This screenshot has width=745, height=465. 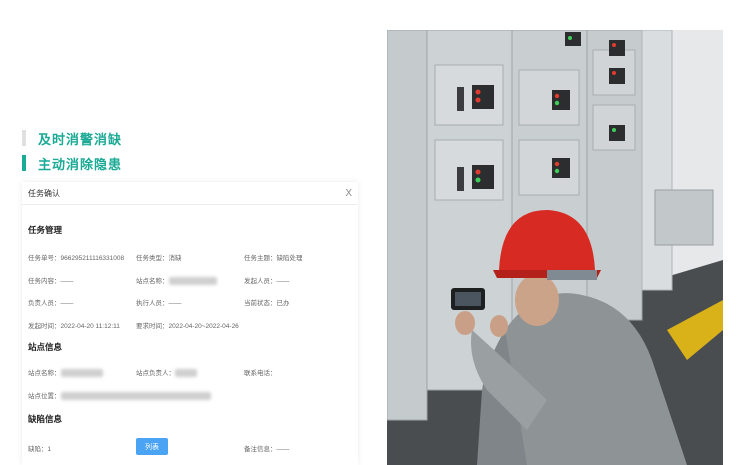 What do you see at coordinates (175, 258) in the screenshot?
I see `field-value: 消缺` at bounding box center [175, 258].